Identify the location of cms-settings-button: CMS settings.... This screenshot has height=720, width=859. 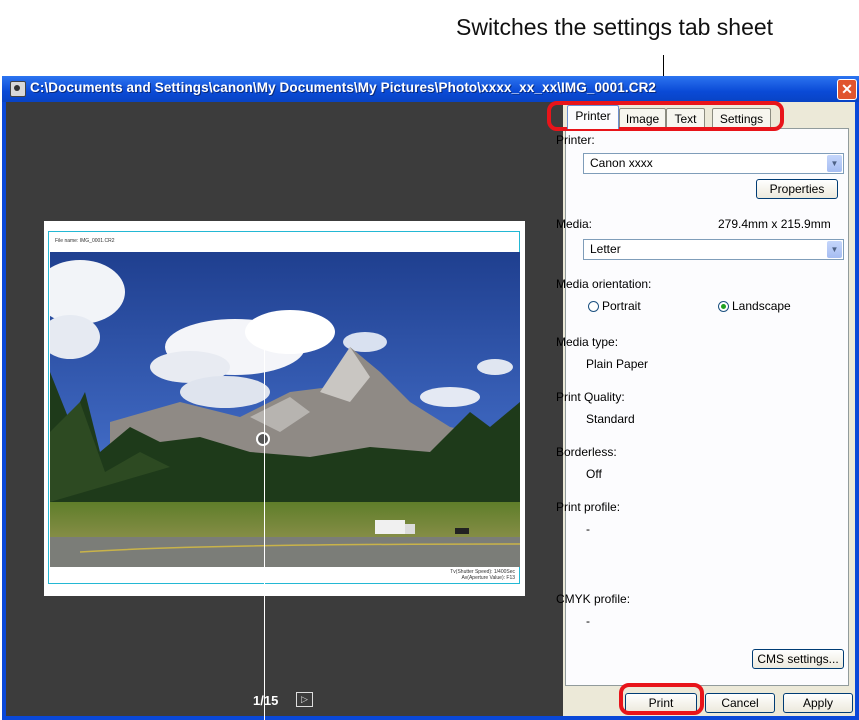
(798, 659).